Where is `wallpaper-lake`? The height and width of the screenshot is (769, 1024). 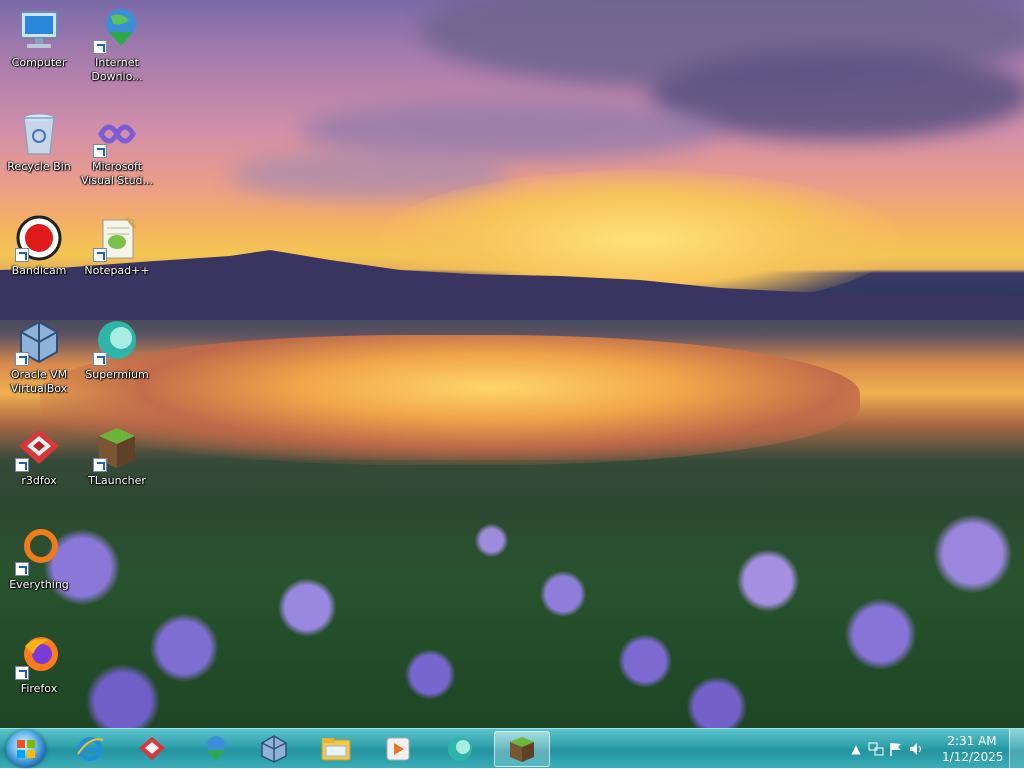 wallpaper-lake is located at coordinates (450, 400).